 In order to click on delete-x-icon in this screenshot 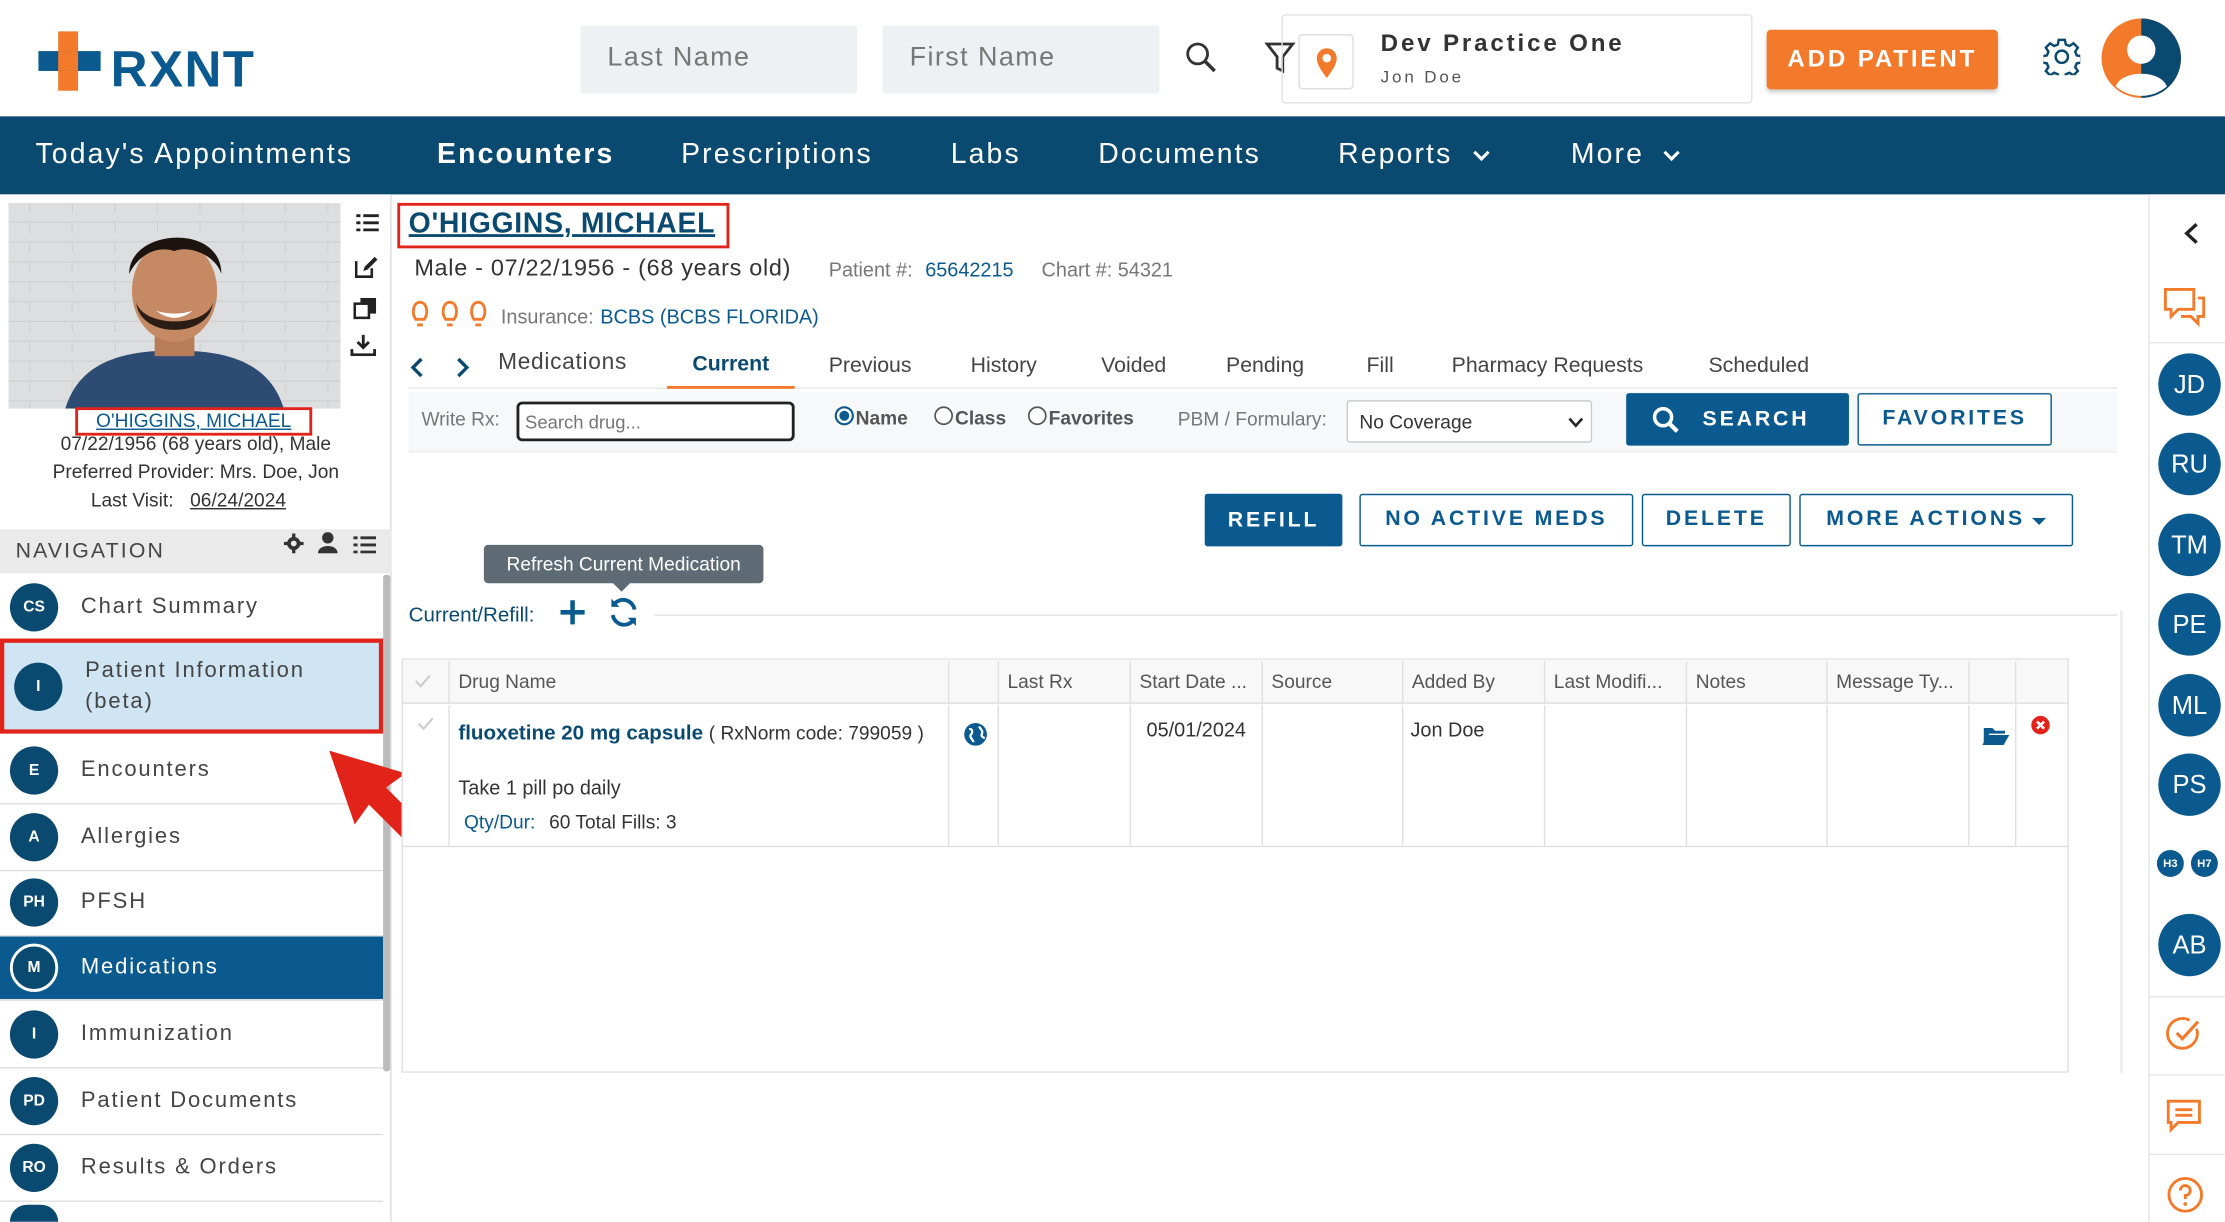, I will do `click(2041, 725)`.